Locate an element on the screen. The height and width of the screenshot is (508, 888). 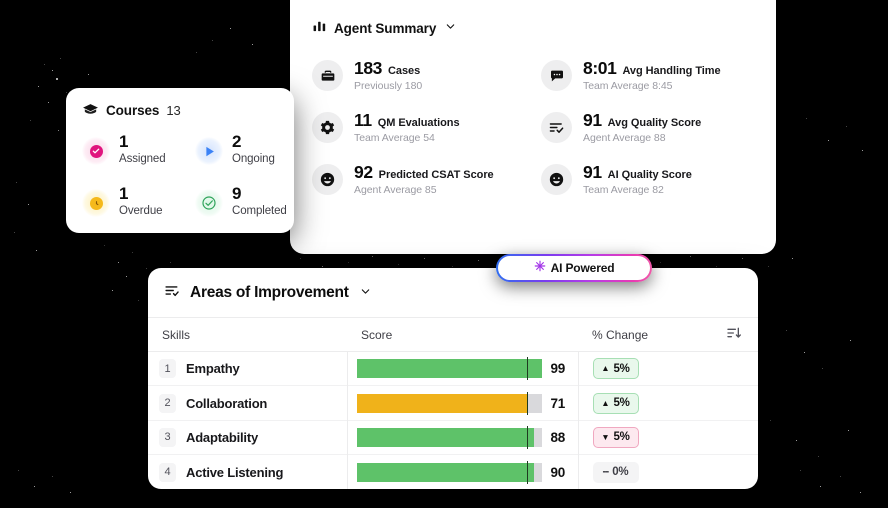
table-header-row: Skills Score % Change is located at coordinates (453, 334).